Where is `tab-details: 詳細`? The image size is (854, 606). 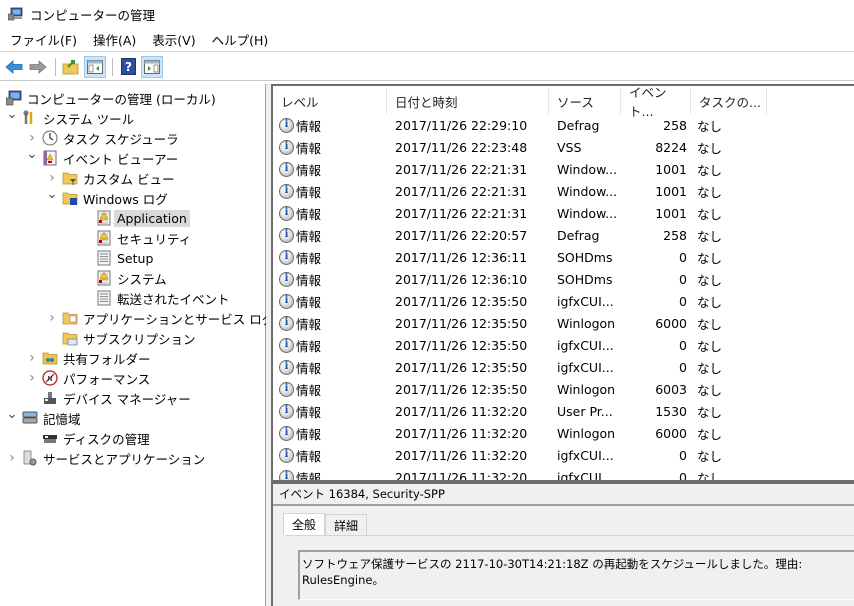 tab-details: 詳細 is located at coordinates (346, 524).